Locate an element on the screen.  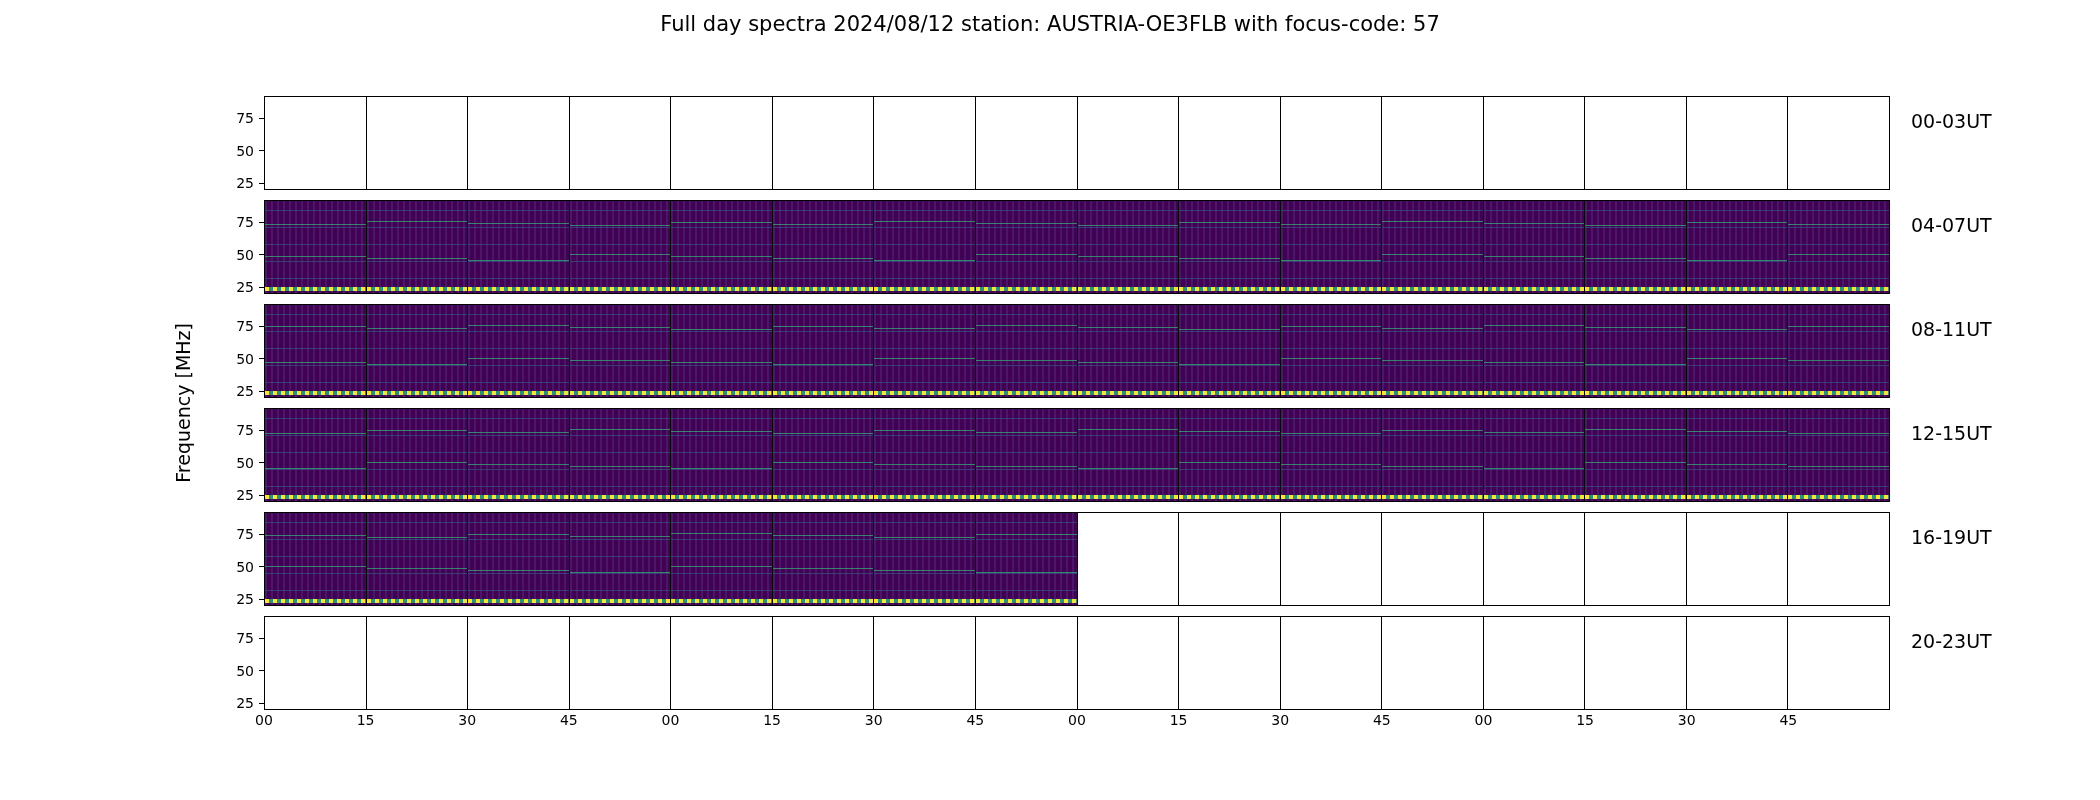
time-range-label: 20-23UT is located at coordinates (1951, 641).